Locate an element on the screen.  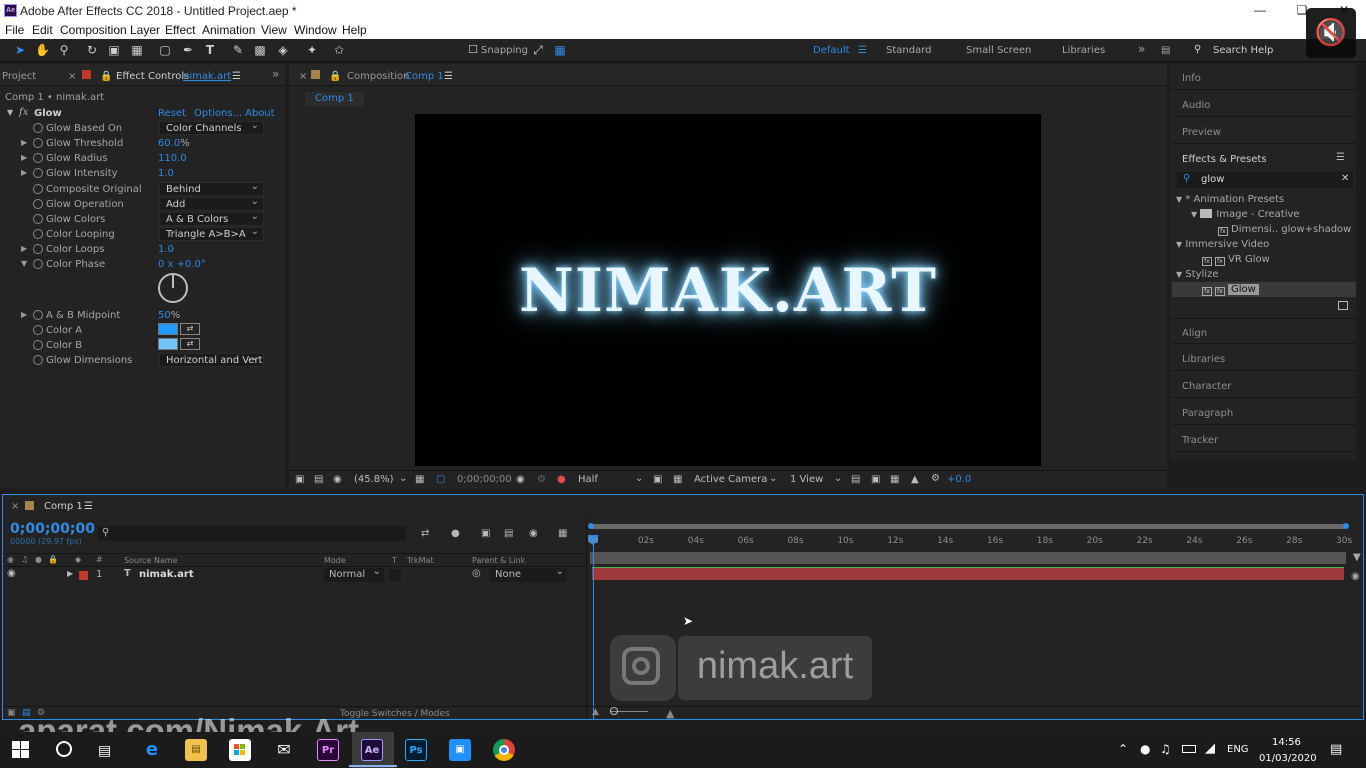
search-help-field: ⚲ Search Help is located at coordinates (1250, 50).